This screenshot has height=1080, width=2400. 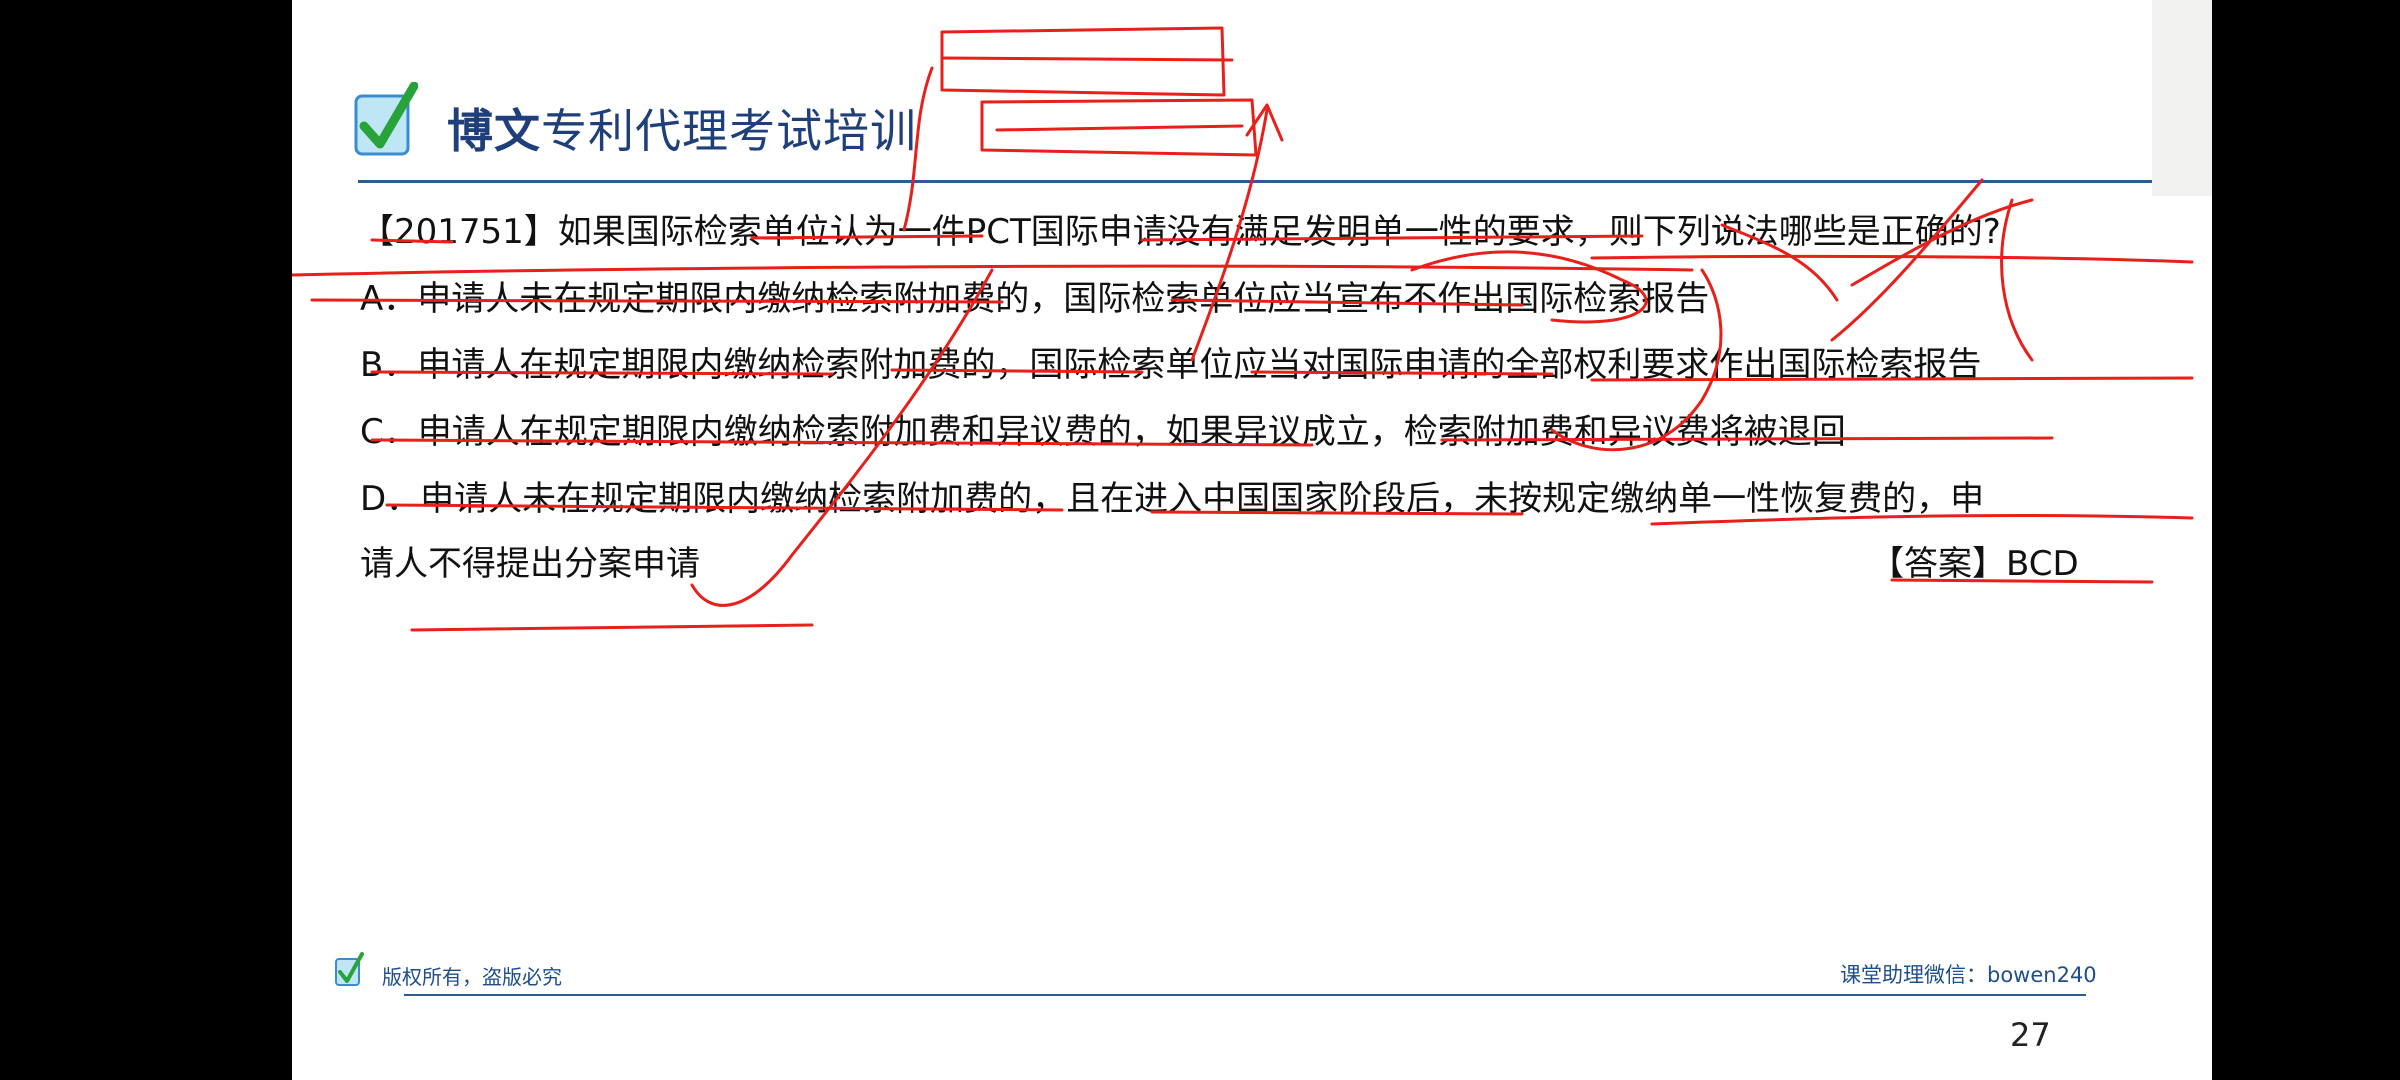 I want to click on assistant-wechat: 课堂助理微信：bowen240, so click(x=1968, y=975).